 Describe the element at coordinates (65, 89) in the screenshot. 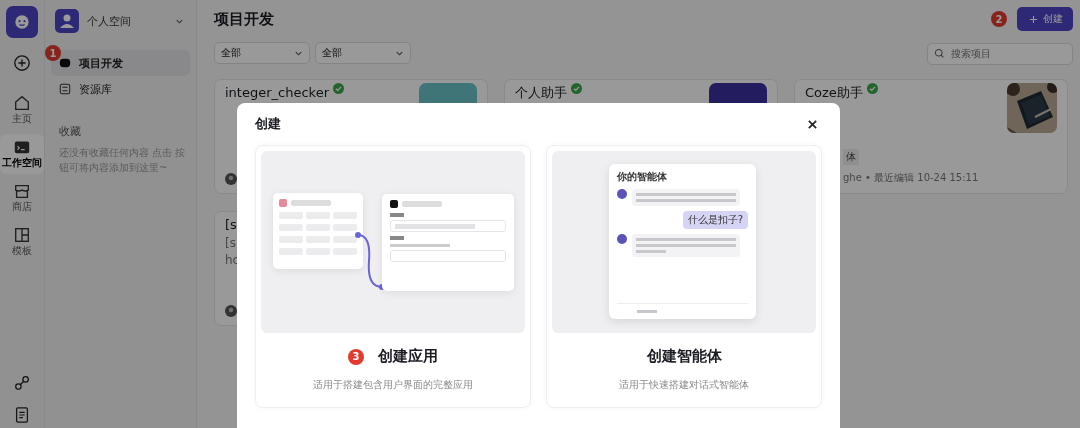

I see `list-icon` at that location.